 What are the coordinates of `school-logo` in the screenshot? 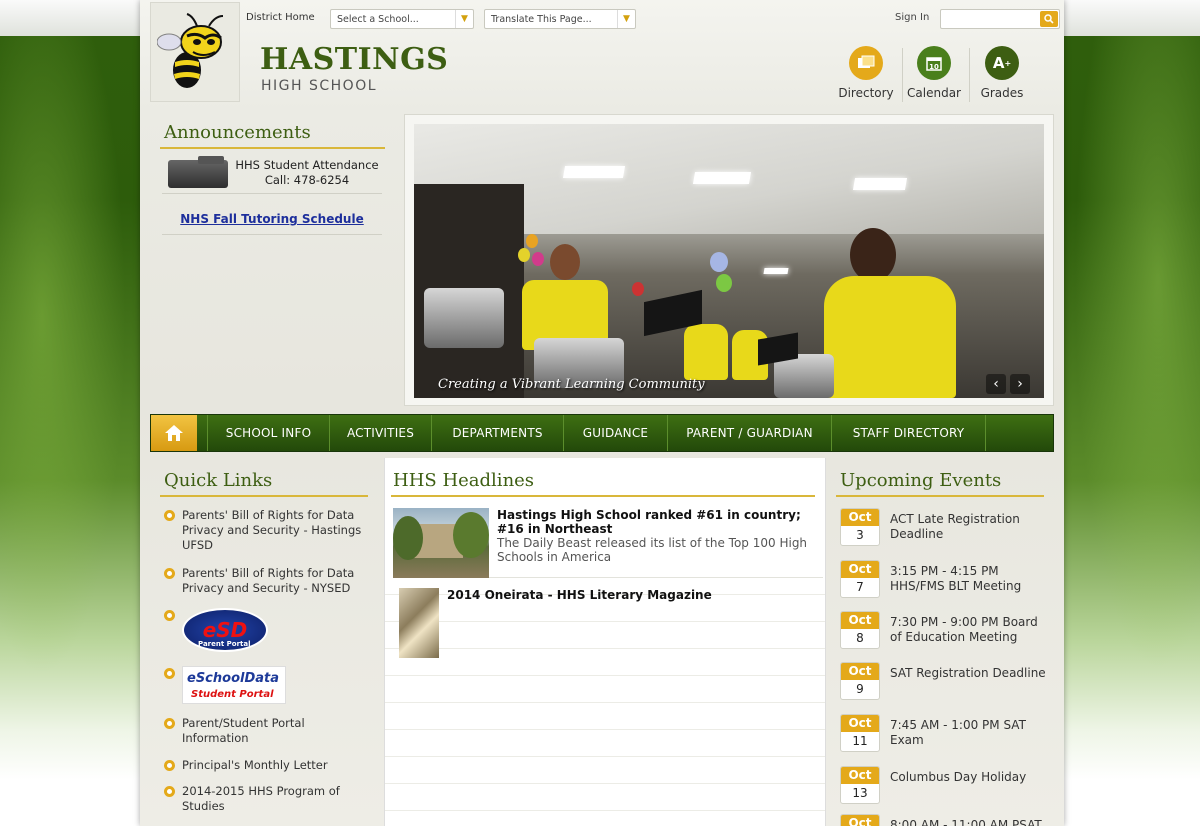 It's located at (195, 52).